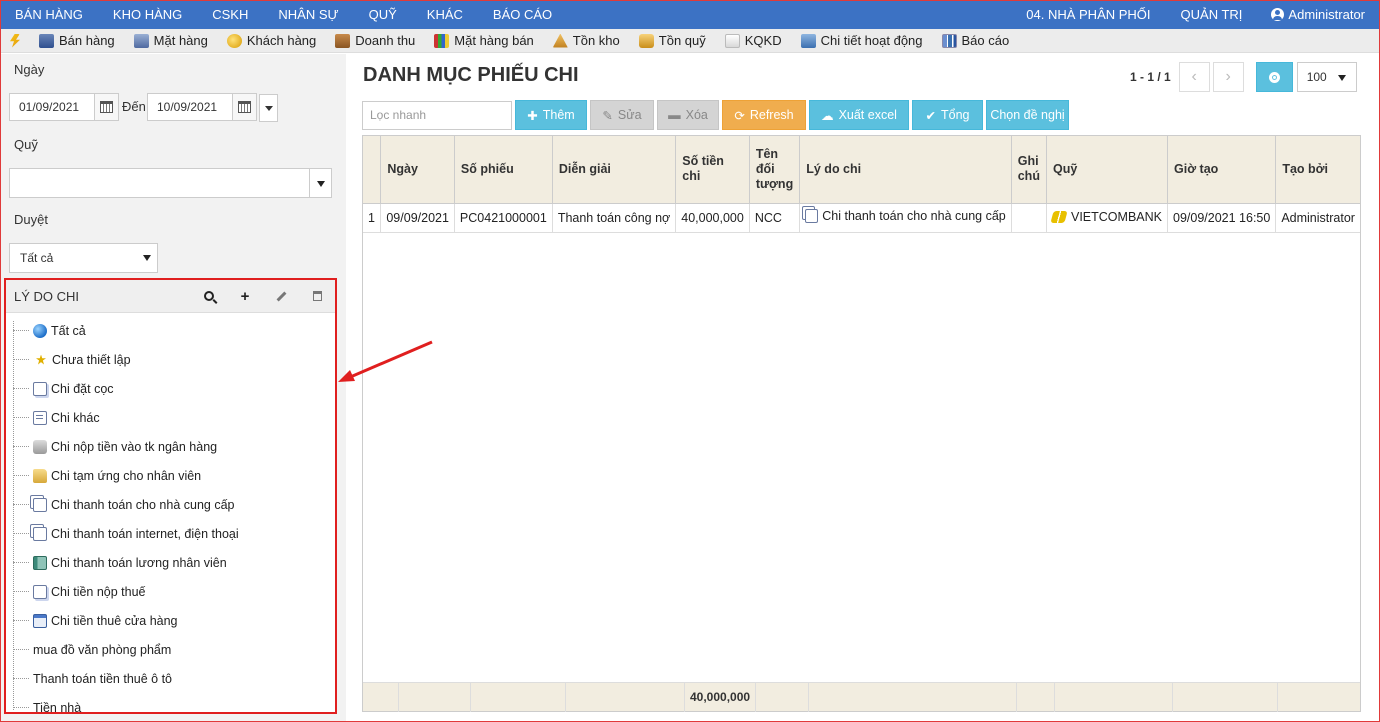 The width and height of the screenshot is (1380, 722). I want to click on toolbar-kqkd: KQKD, so click(753, 40).